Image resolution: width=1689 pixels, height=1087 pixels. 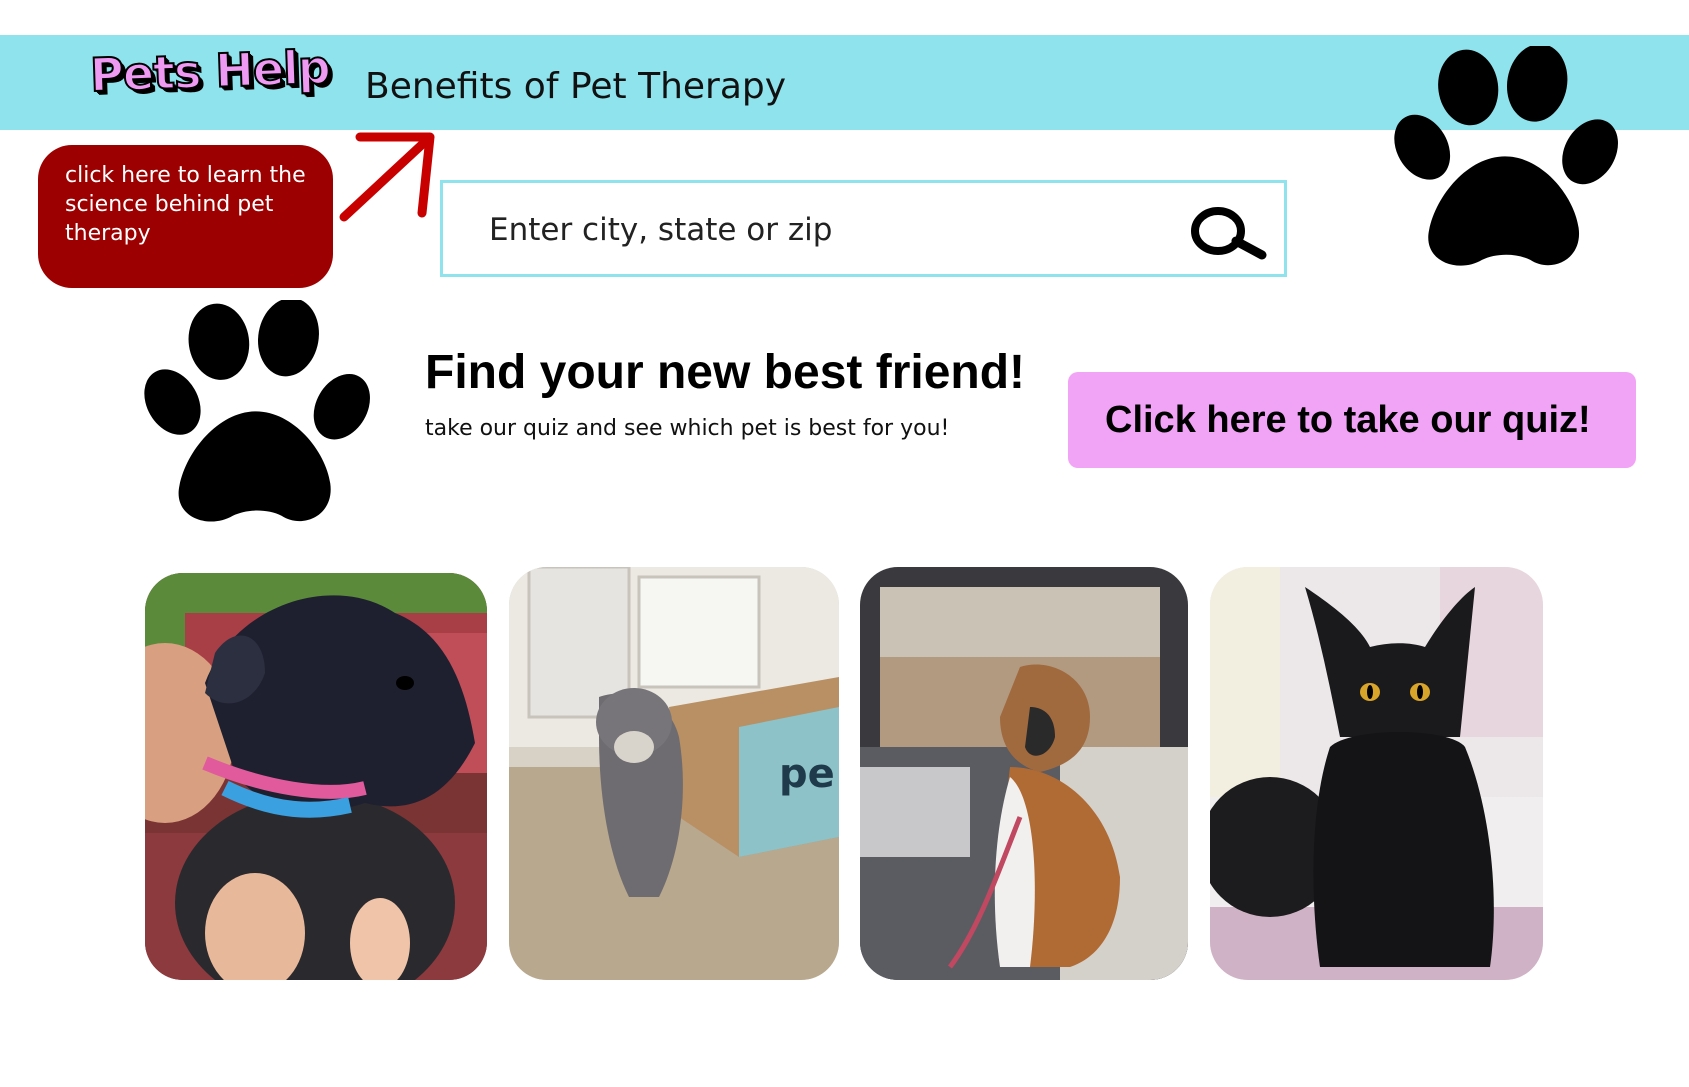 I want to click on pet-photo-gray-cat: pe, so click(x=674, y=773).